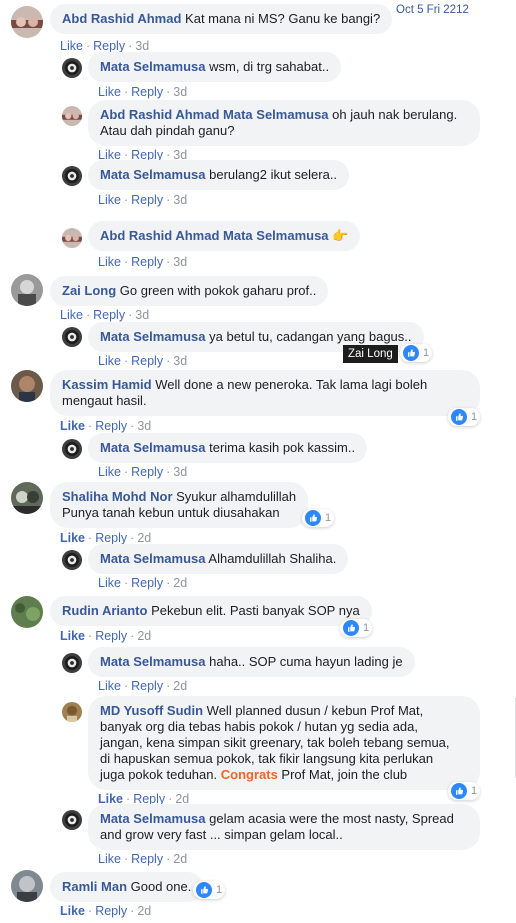 The height and width of the screenshot is (923, 516). I want to click on comment-text: terima kasih pok kassim.., so click(282, 447).